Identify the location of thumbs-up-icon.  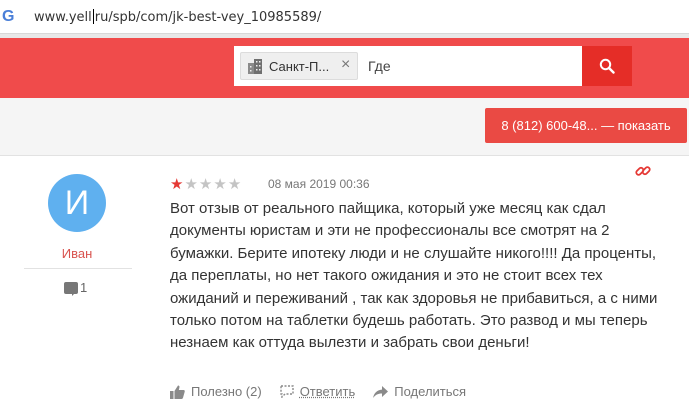
(177, 392).